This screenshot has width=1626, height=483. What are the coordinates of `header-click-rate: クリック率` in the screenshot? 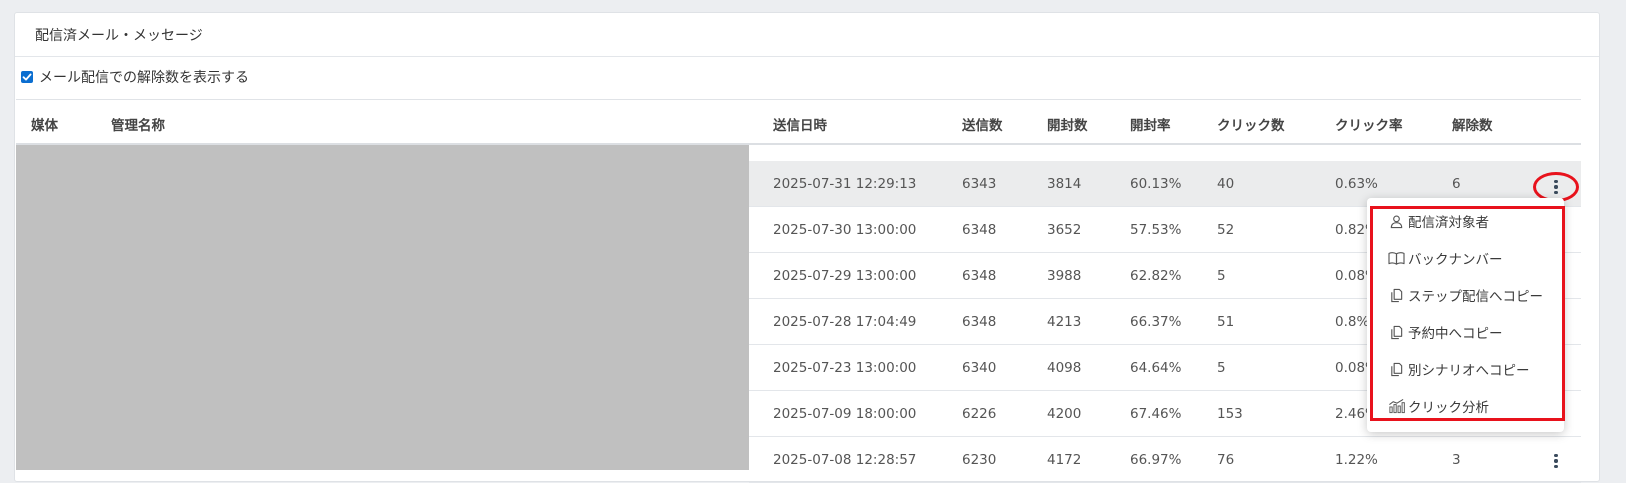 It's located at (1369, 124).